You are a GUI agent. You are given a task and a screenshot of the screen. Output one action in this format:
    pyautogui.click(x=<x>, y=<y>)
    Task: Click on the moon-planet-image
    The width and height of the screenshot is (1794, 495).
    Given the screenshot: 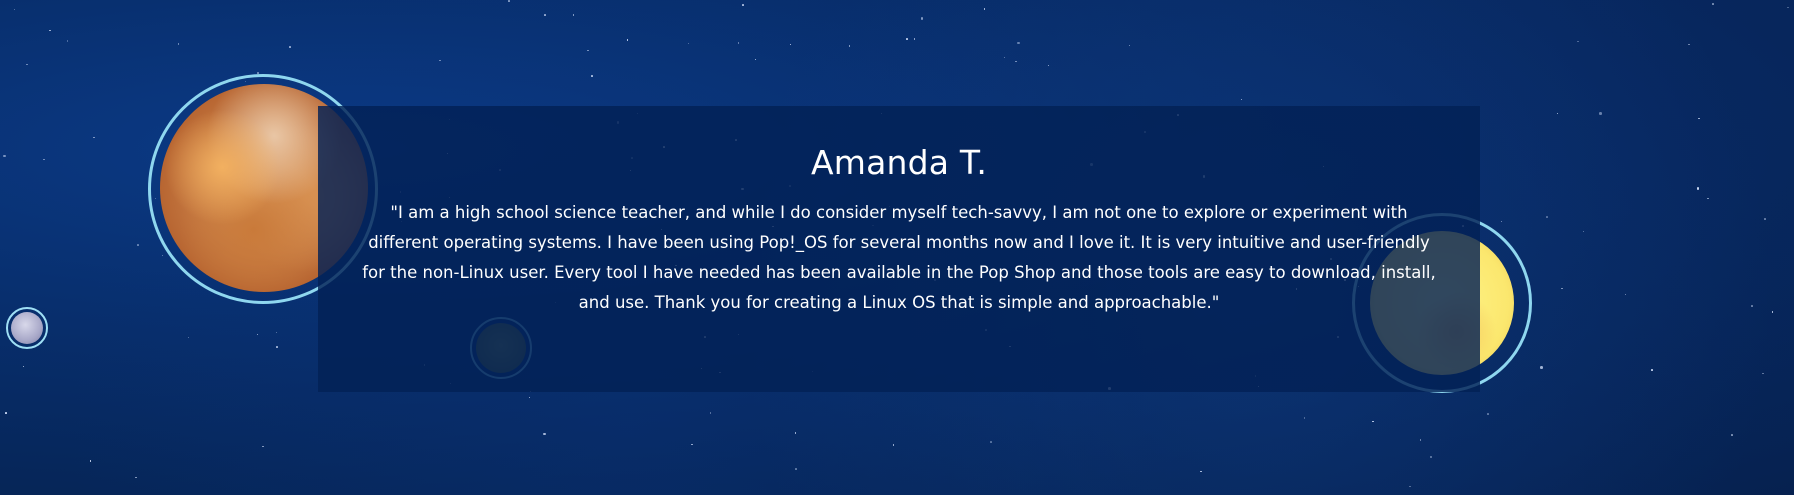 What is the action you would take?
    pyautogui.click(x=27, y=328)
    